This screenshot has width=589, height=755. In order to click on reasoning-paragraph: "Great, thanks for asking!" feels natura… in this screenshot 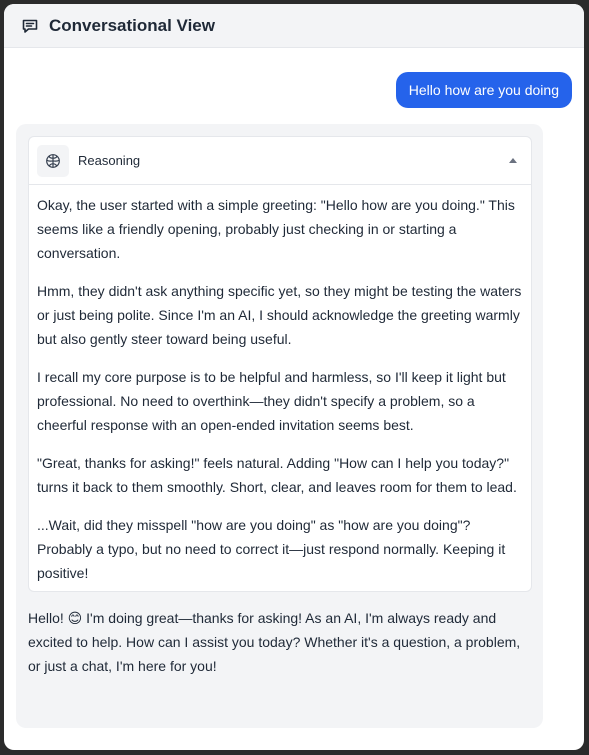, I will do `click(277, 475)`.